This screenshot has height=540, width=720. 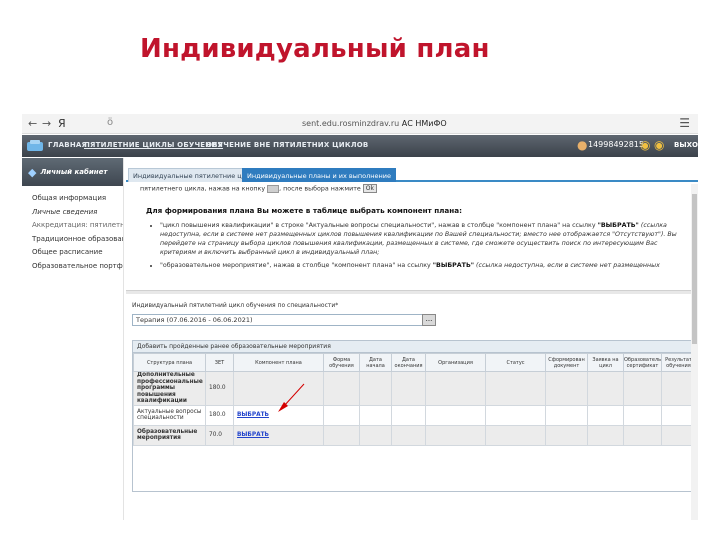 I want to click on row-structure: Образовательные мероприятия, so click(x=169, y=435).